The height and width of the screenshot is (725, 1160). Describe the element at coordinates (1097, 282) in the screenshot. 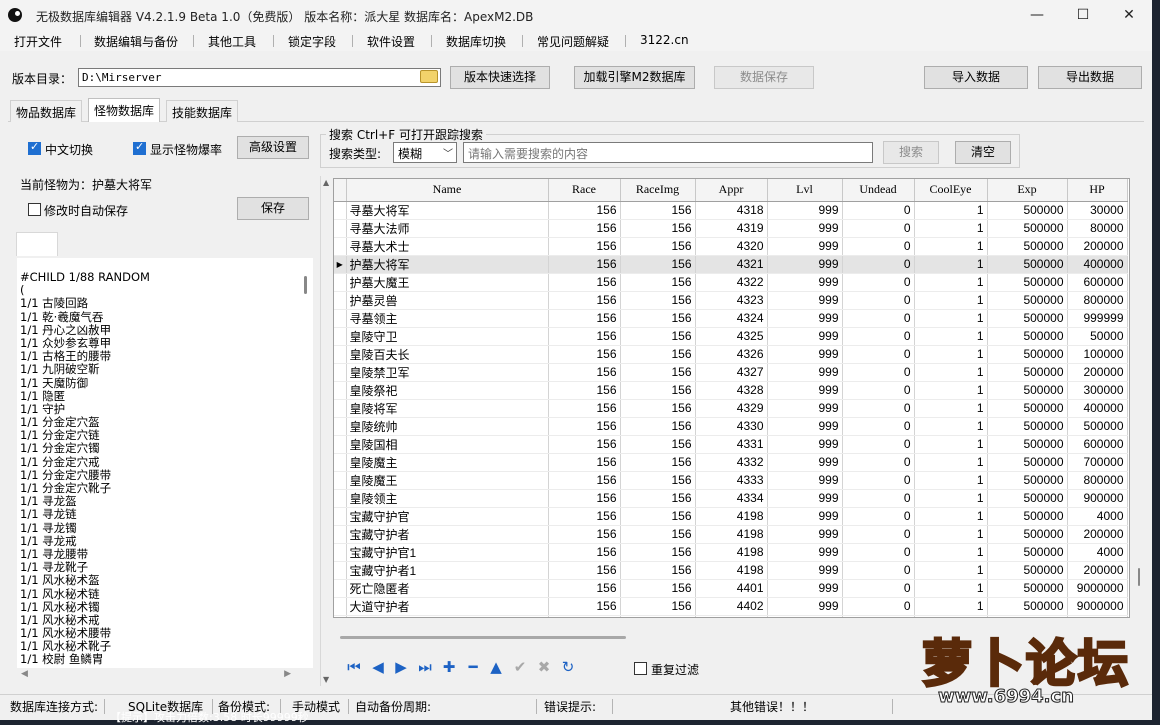

I see `cell-hp: 600000` at that location.